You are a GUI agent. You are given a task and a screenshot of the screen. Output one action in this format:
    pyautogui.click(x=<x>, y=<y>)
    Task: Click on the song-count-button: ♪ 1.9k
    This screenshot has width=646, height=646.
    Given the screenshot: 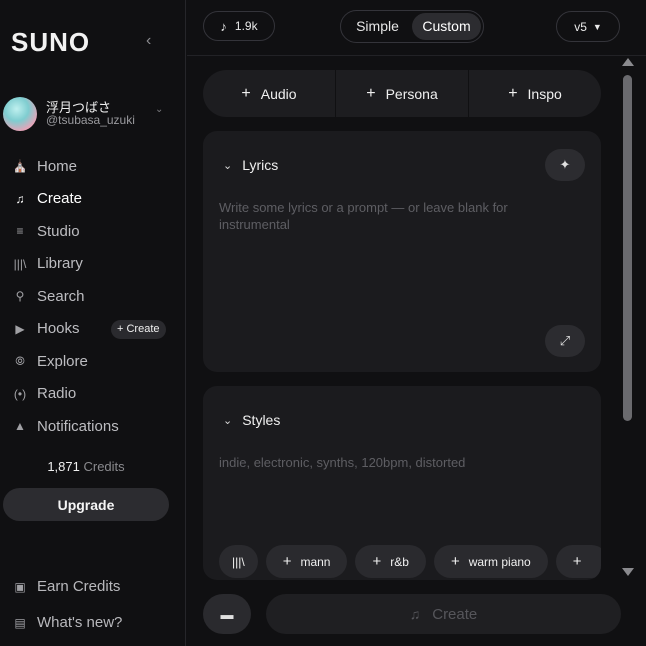 What is the action you would take?
    pyautogui.click(x=239, y=26)
    